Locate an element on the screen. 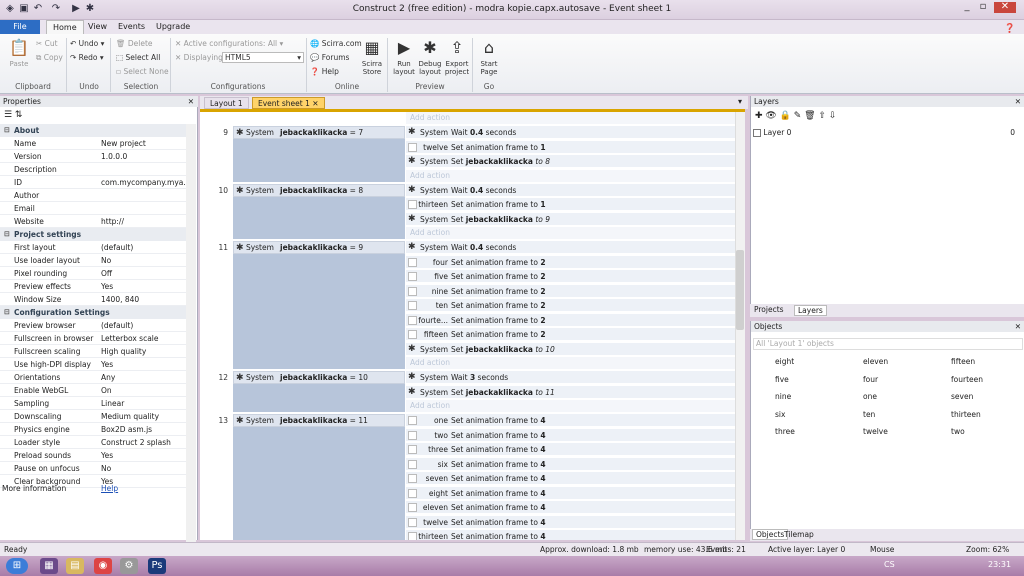 This screenshot has height=576, width=1024. property-row: Physics engine Box2D asm.js is located at coordinates (93, 429).